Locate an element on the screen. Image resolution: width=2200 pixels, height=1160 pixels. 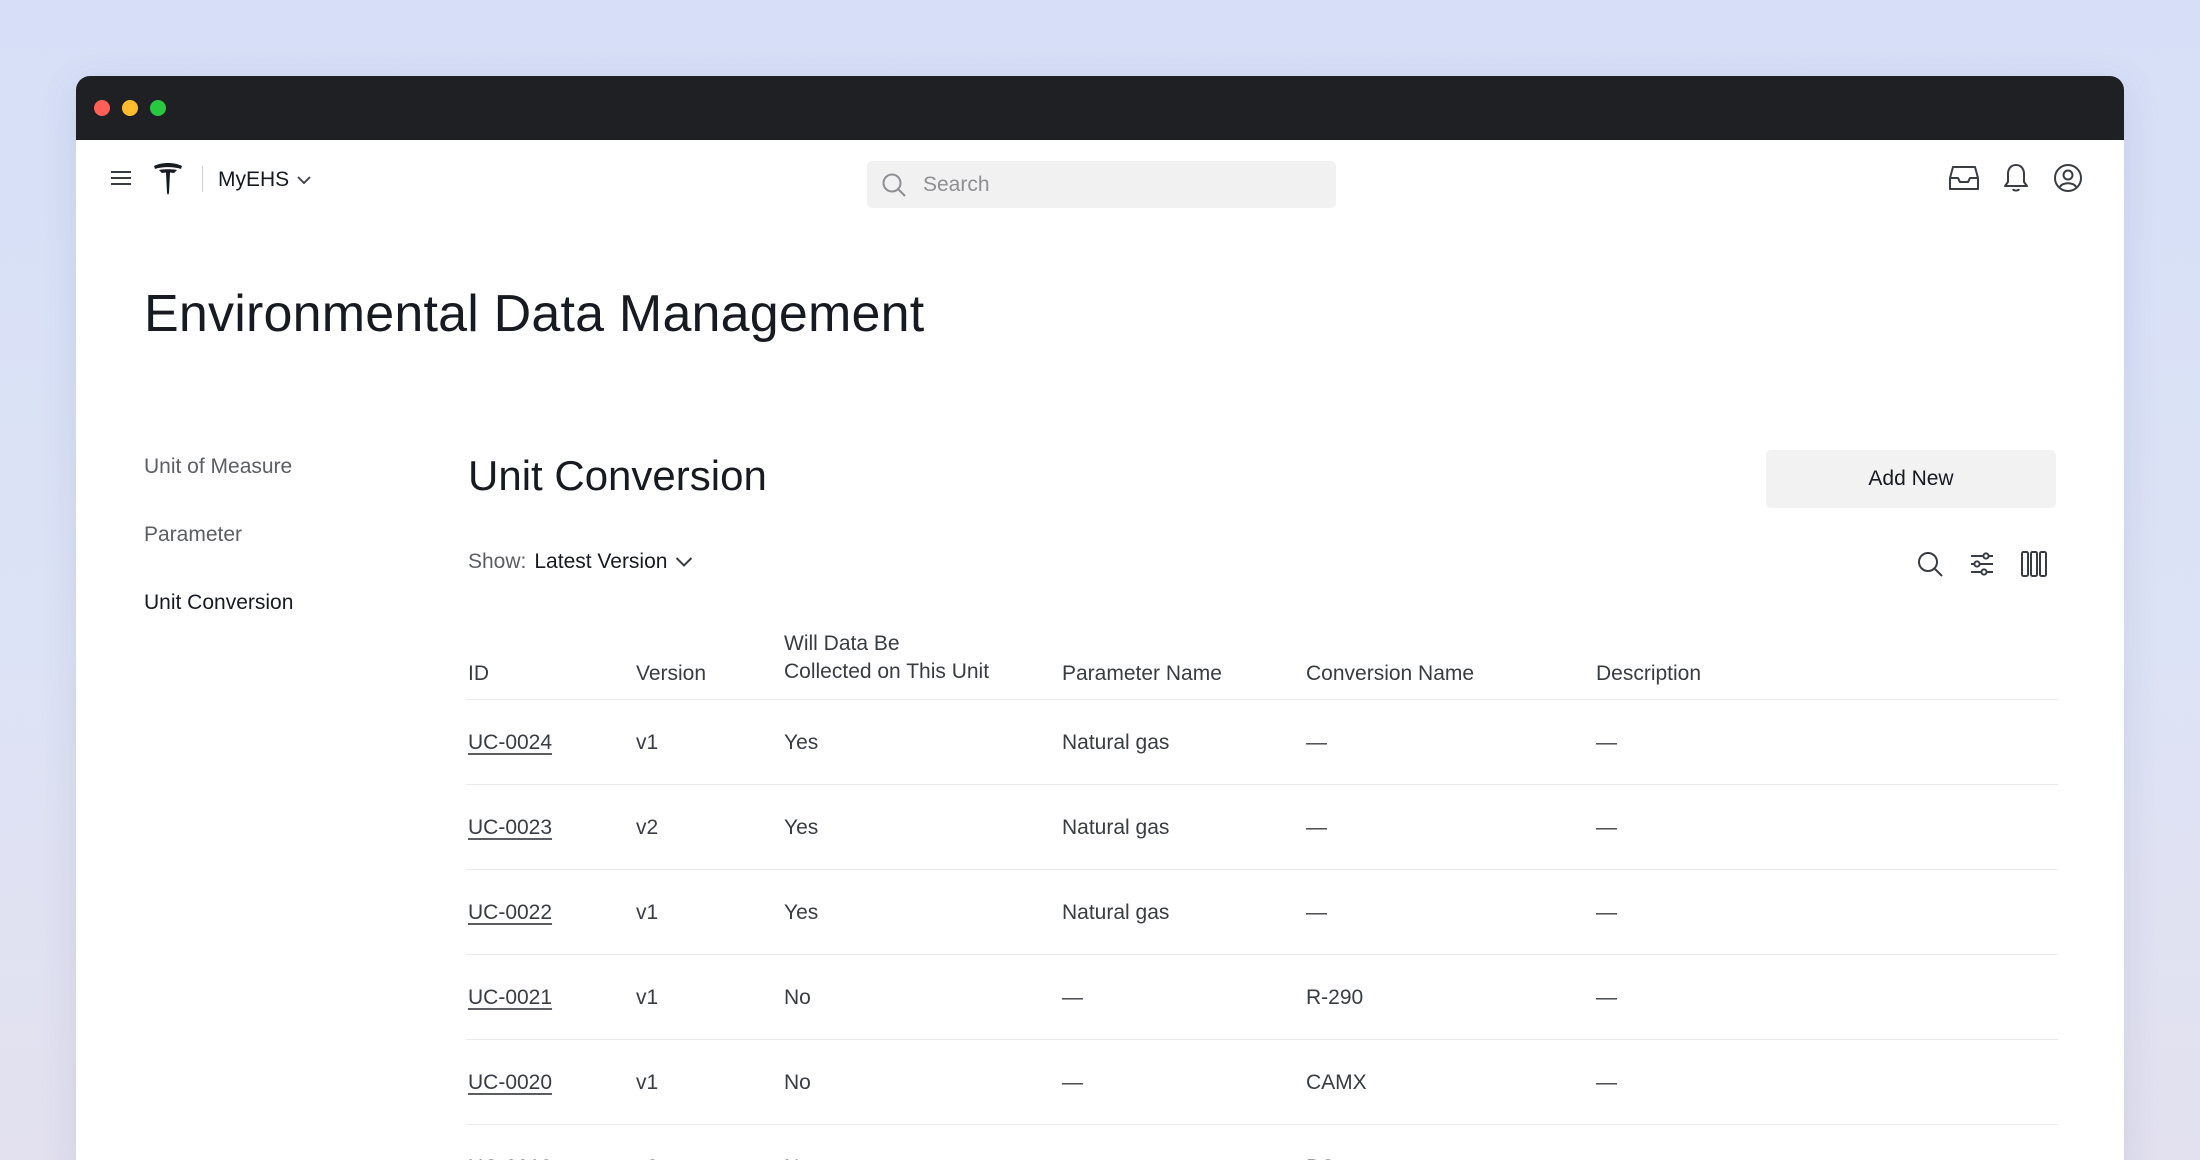
table-row: UC-0021 v1 No — R-290 — is located at coordinates (1262, 997).